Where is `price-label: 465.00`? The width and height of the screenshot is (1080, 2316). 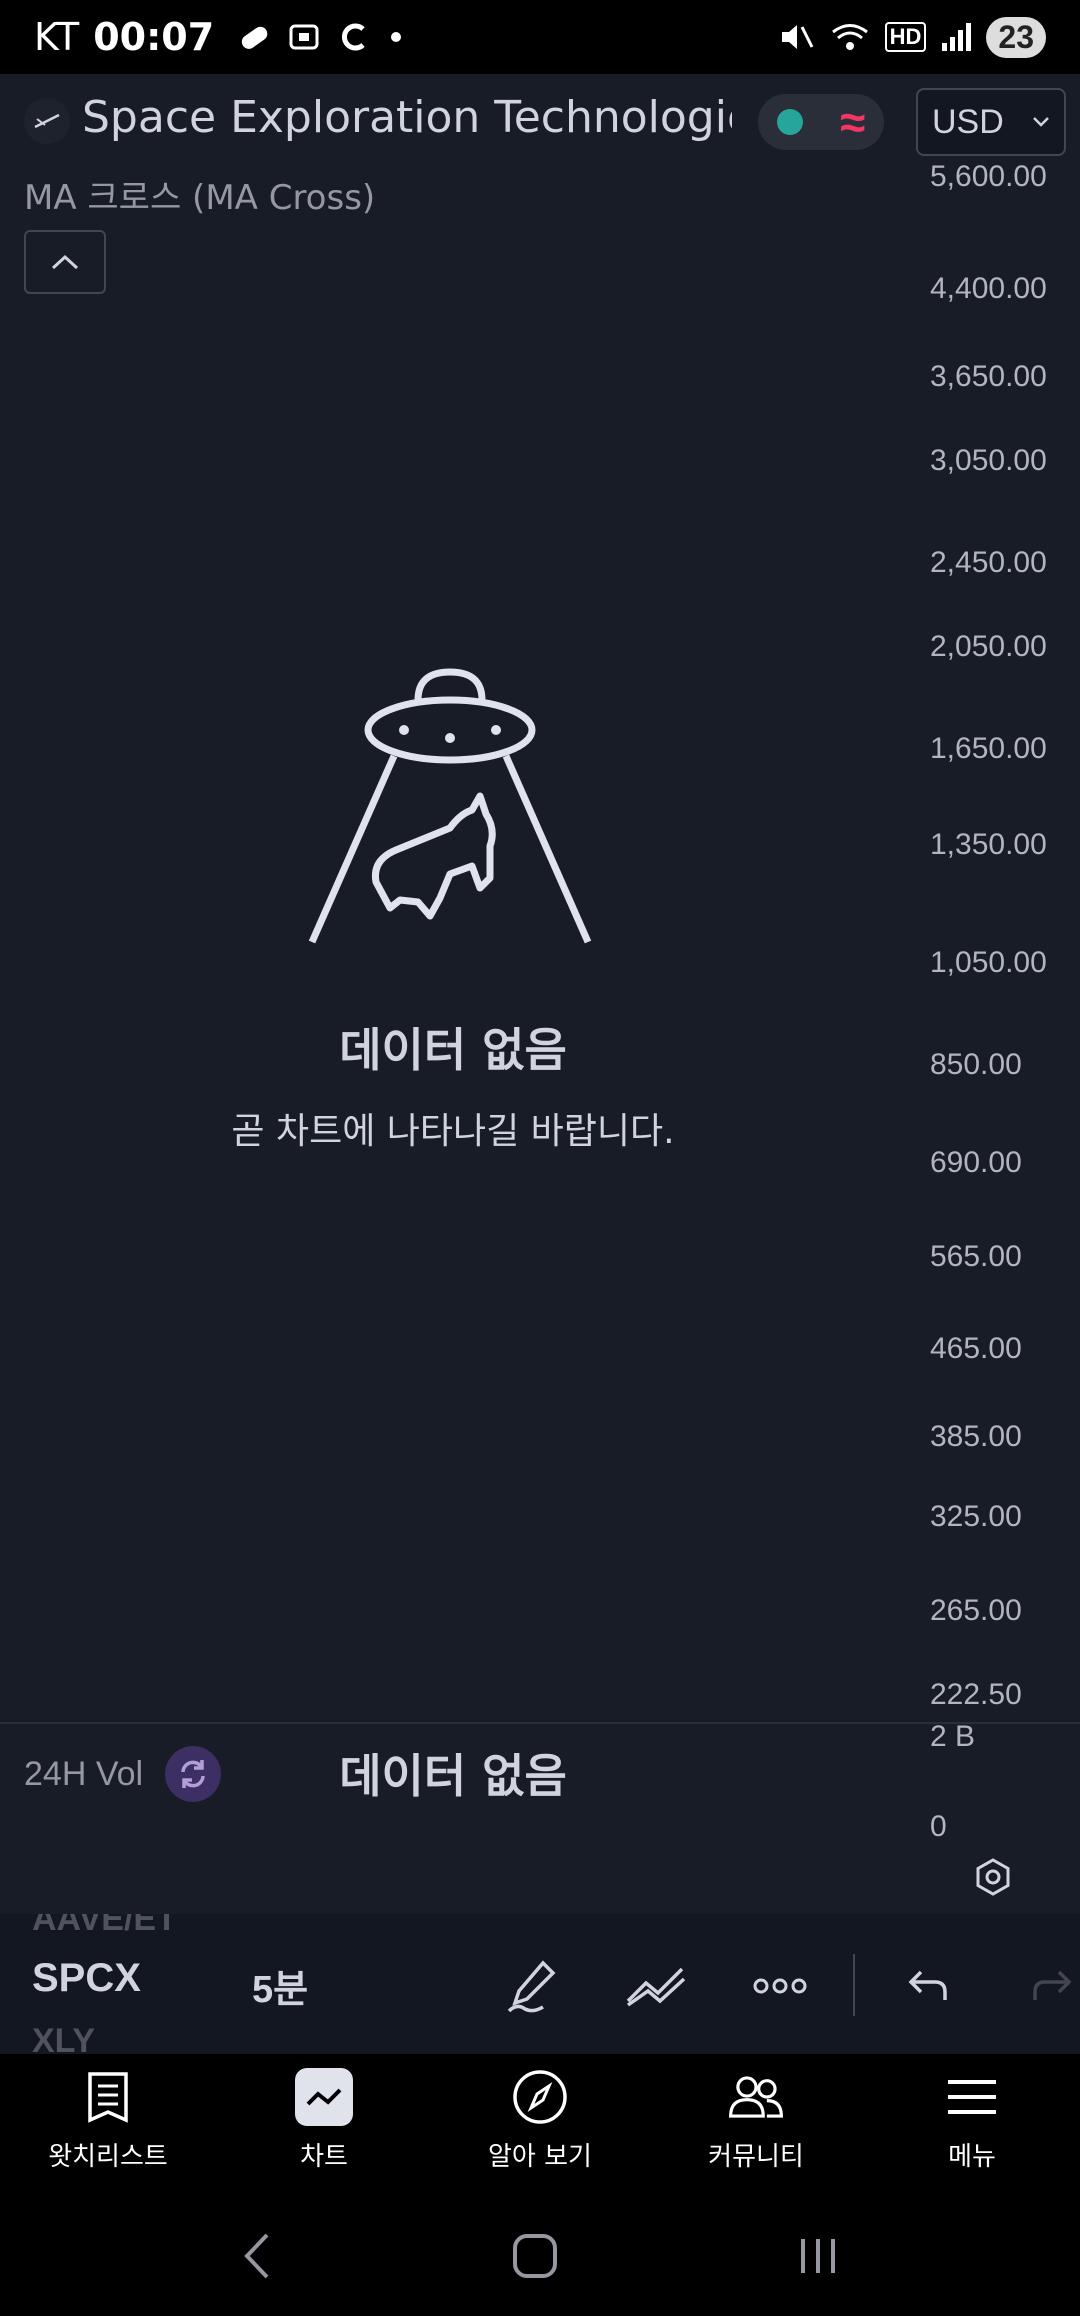
price-label: 465.00 is located at coordinates (976, 1348).